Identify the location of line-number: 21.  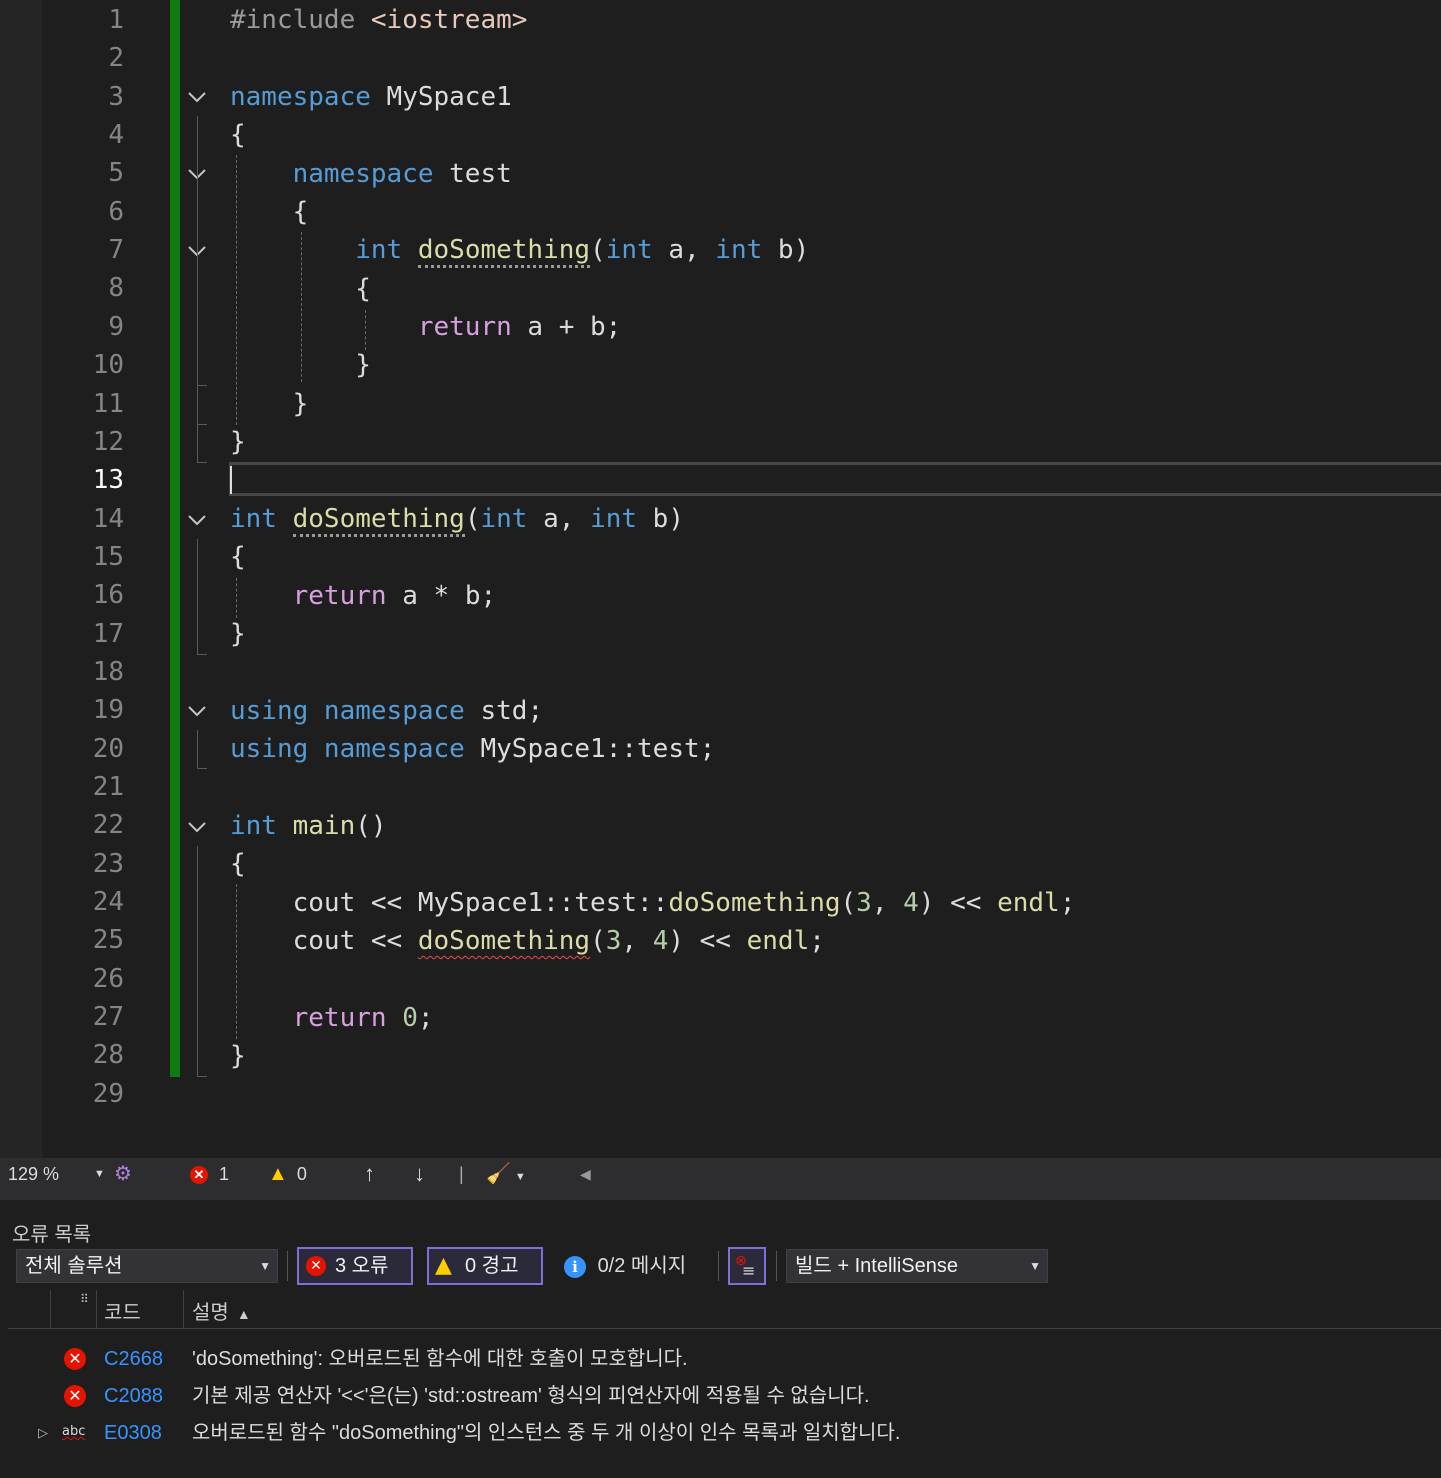
(108, 787).